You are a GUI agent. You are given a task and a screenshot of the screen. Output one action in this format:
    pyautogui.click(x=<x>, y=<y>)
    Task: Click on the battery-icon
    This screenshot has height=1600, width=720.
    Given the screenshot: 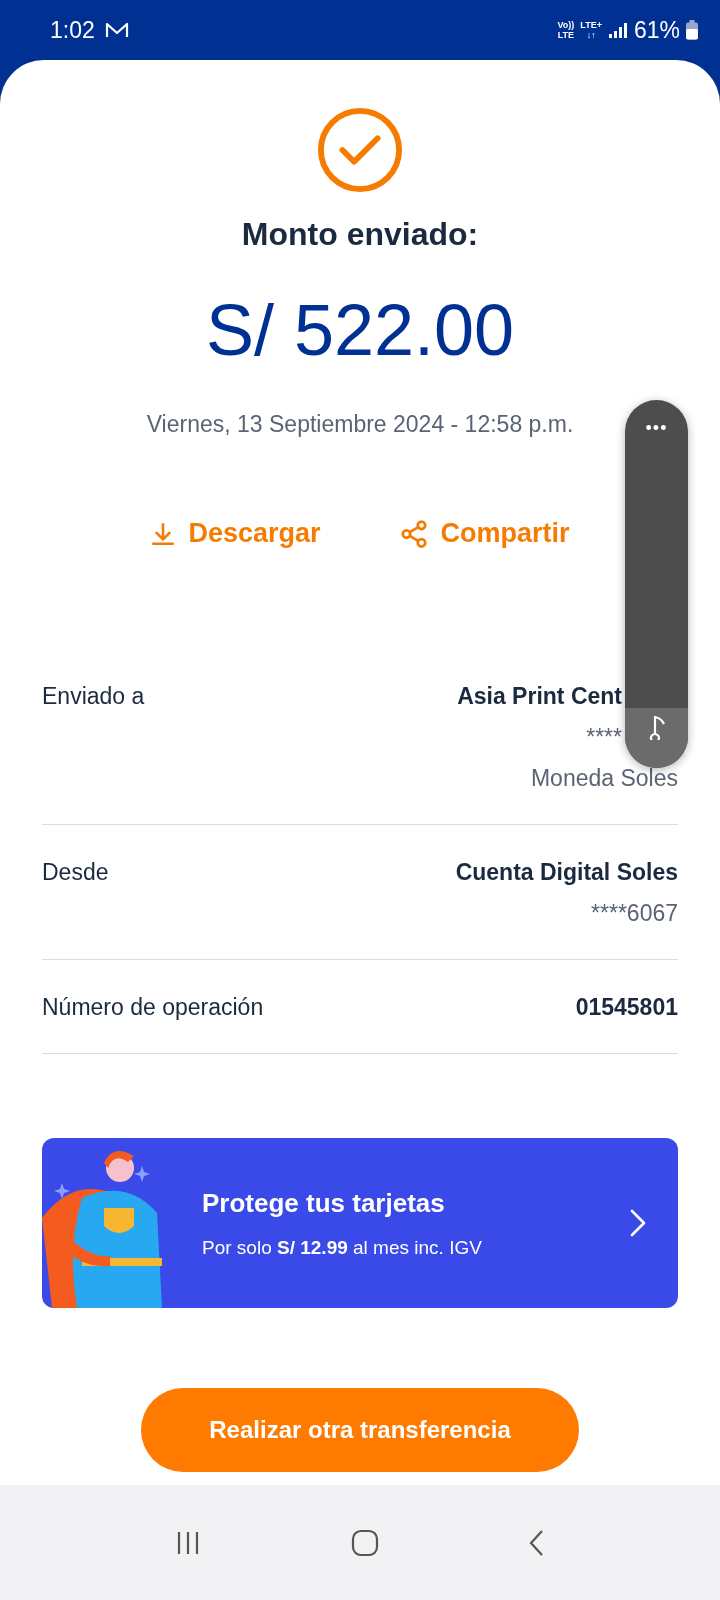 What is the action you would take?
    pyautogui.click(x=692, y=30)
    